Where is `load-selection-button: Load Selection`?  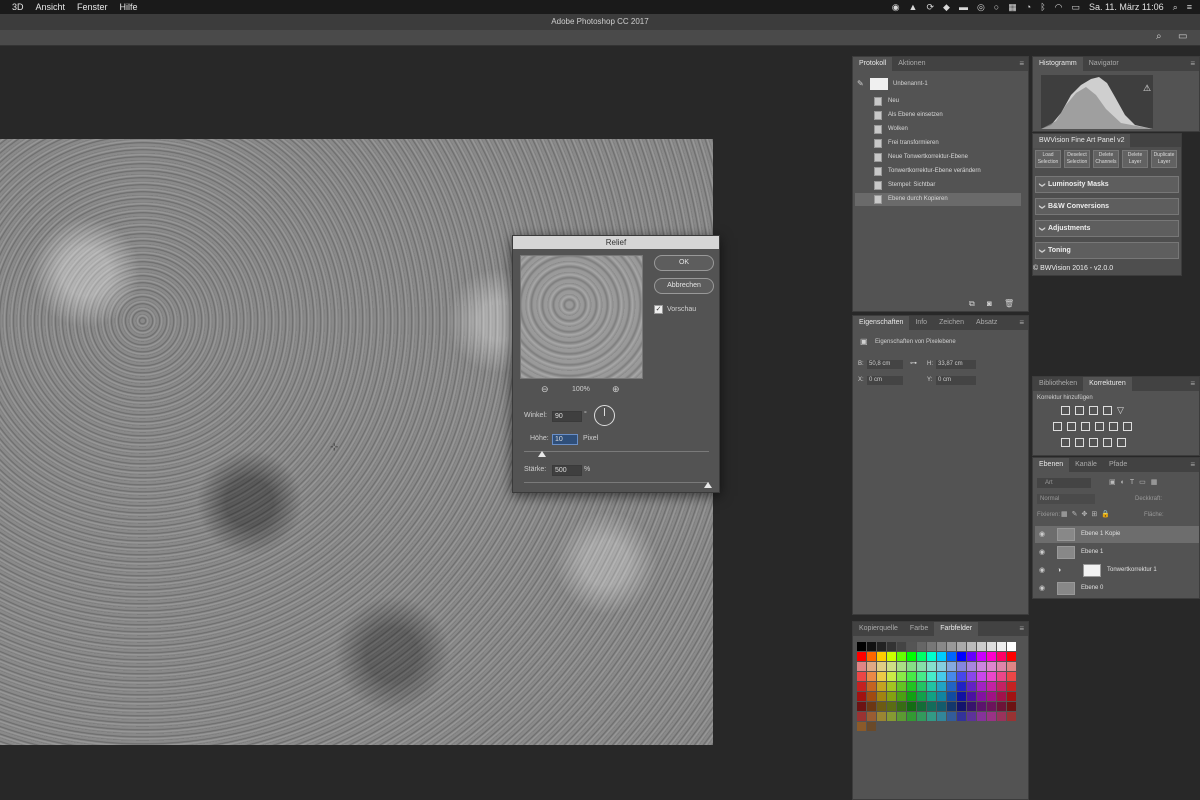 load-selection-button: Load Selection is located at coordinates (1048, 159).